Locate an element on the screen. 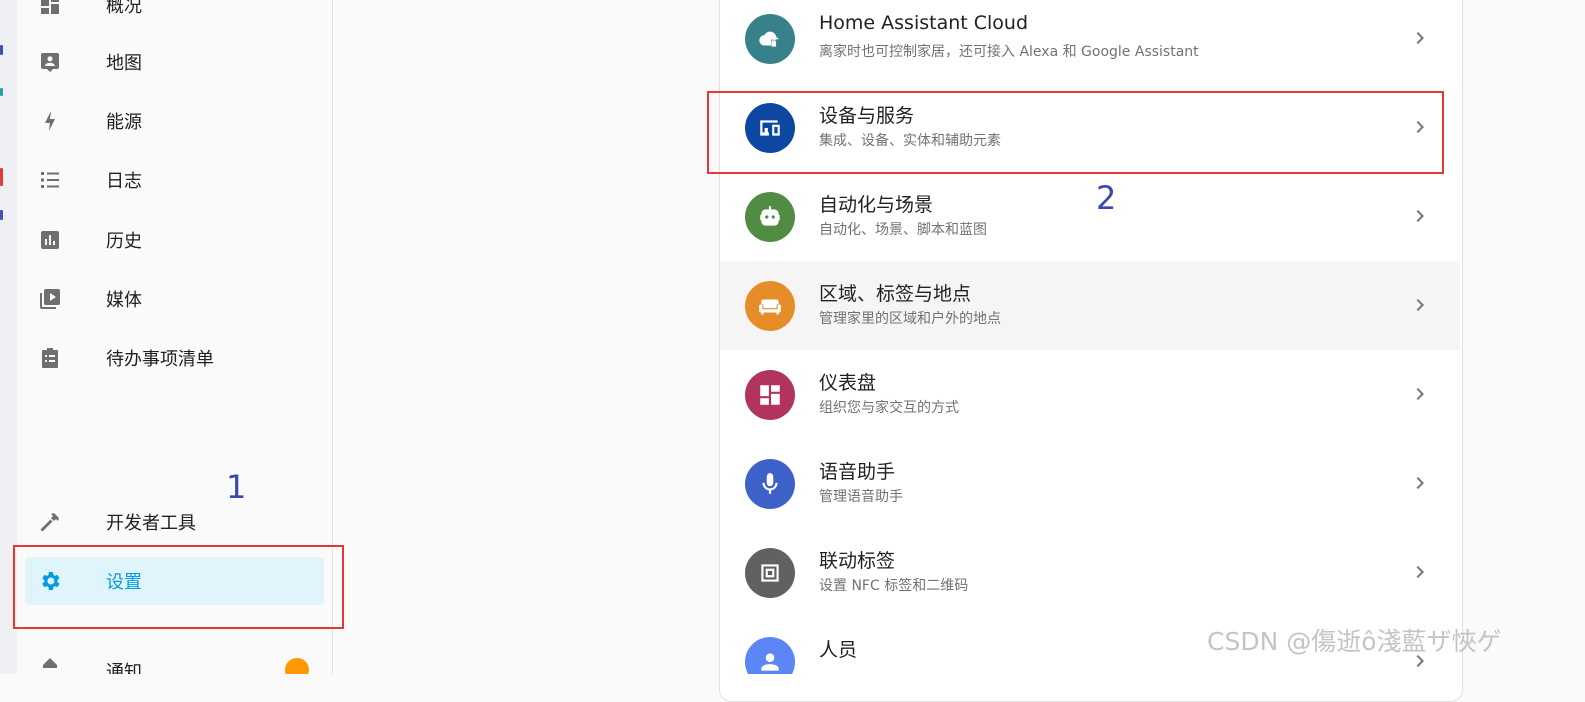  notification-badge is located at coordinates (297, 666).